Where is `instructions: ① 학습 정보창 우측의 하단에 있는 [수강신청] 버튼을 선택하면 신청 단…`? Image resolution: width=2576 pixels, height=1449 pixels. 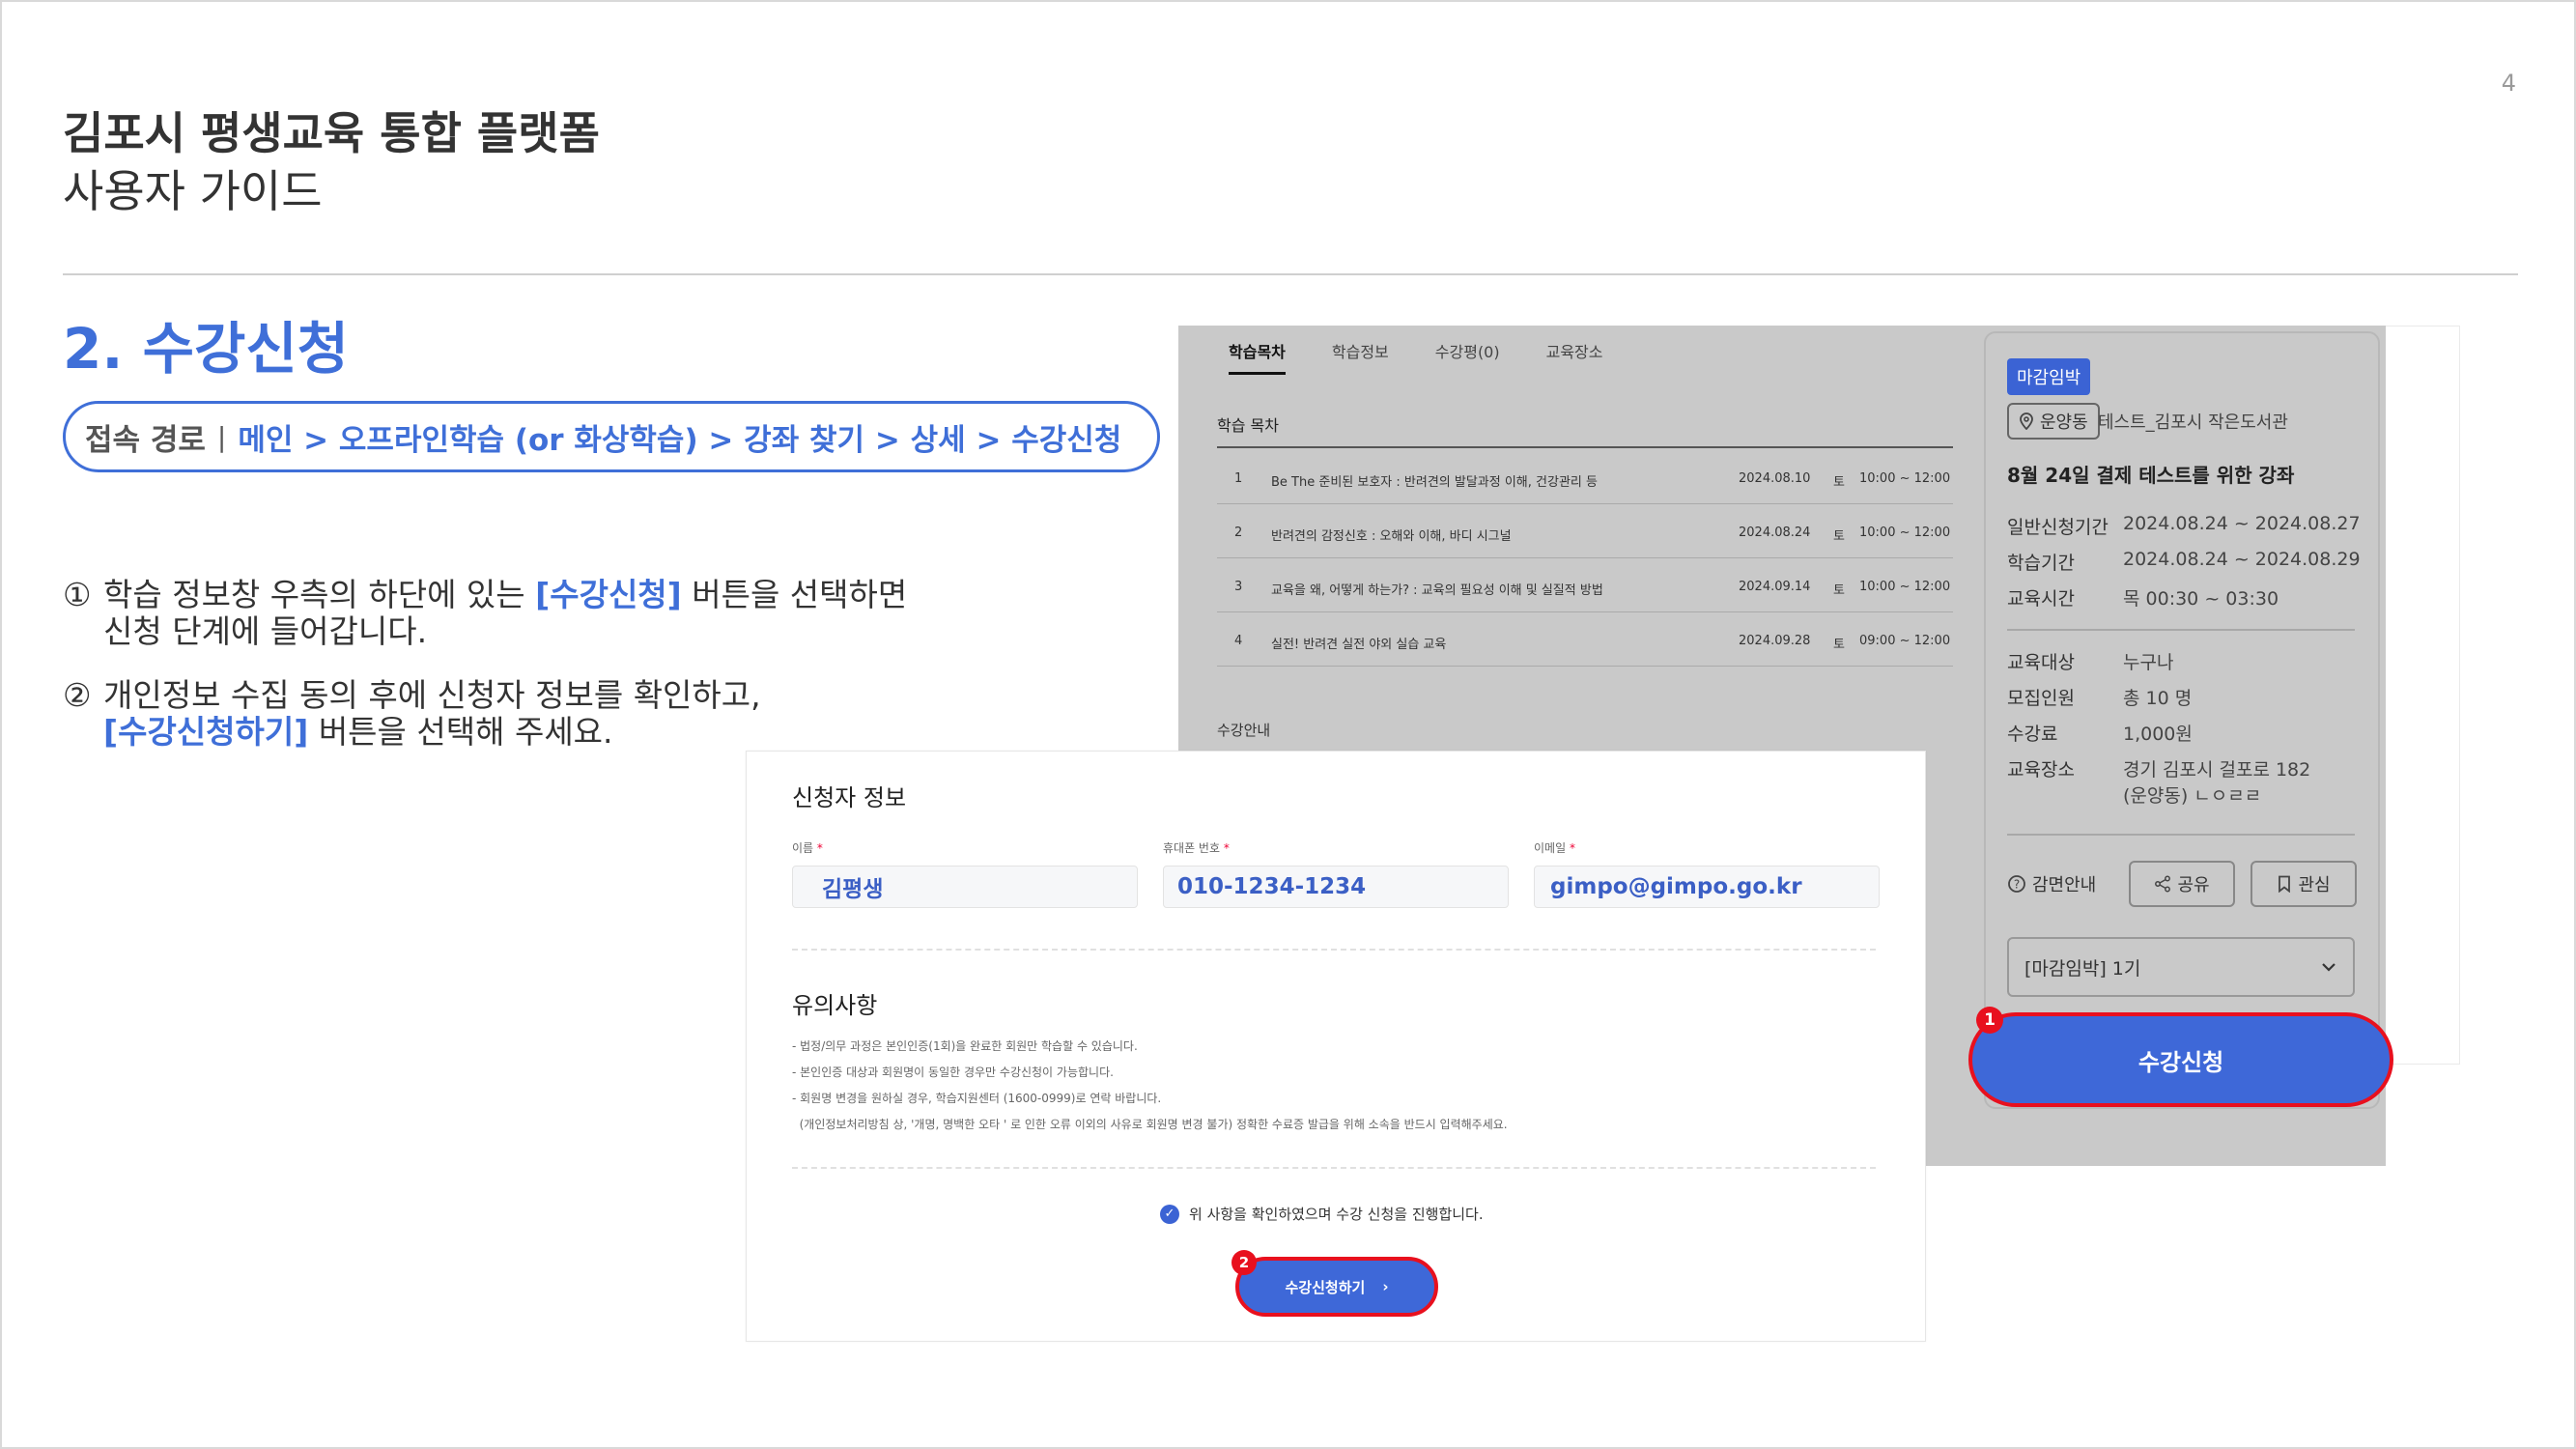
instructions: ① 학습 정보창 우측의 하단에 있는 [수강신청] 버튼을 선택하면 신청 단… is located at coordinates (584, 677).